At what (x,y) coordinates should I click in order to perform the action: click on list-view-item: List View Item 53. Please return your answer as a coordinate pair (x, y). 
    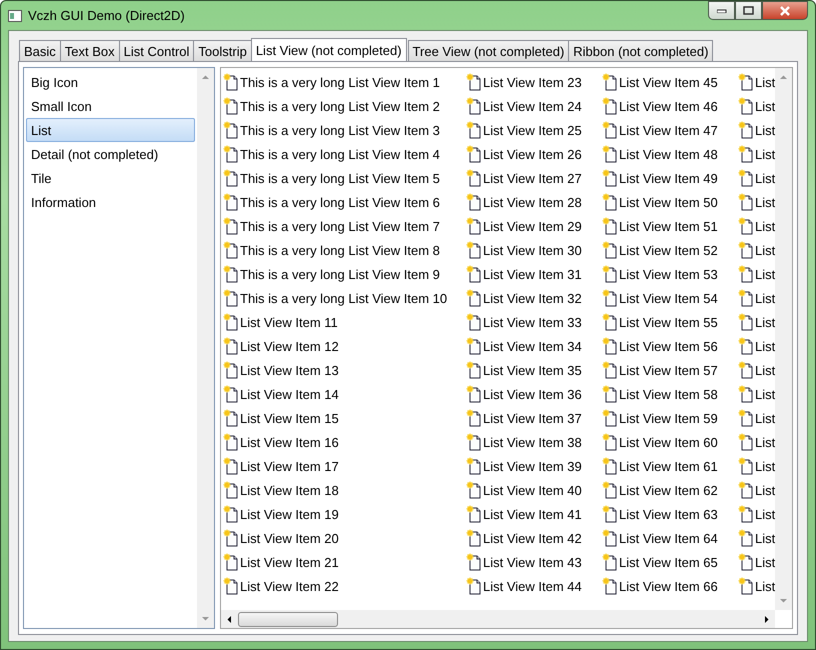
    Looking at the image, I should click on (670, 274).